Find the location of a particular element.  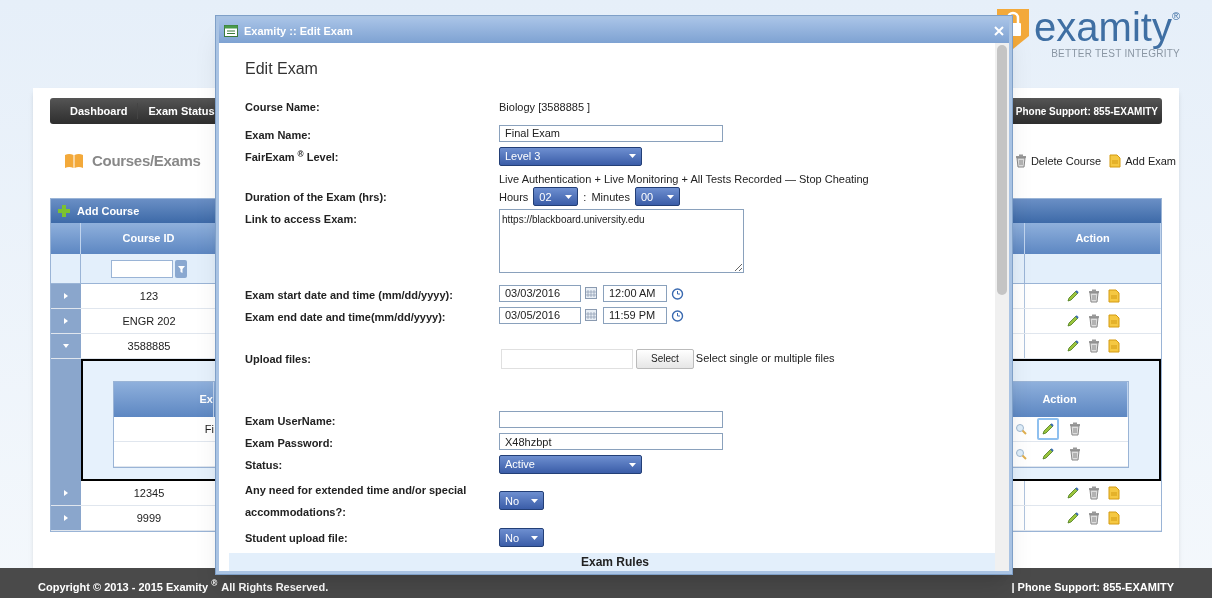

text-field: X48hzbpt is located at coordinates (611, 442).